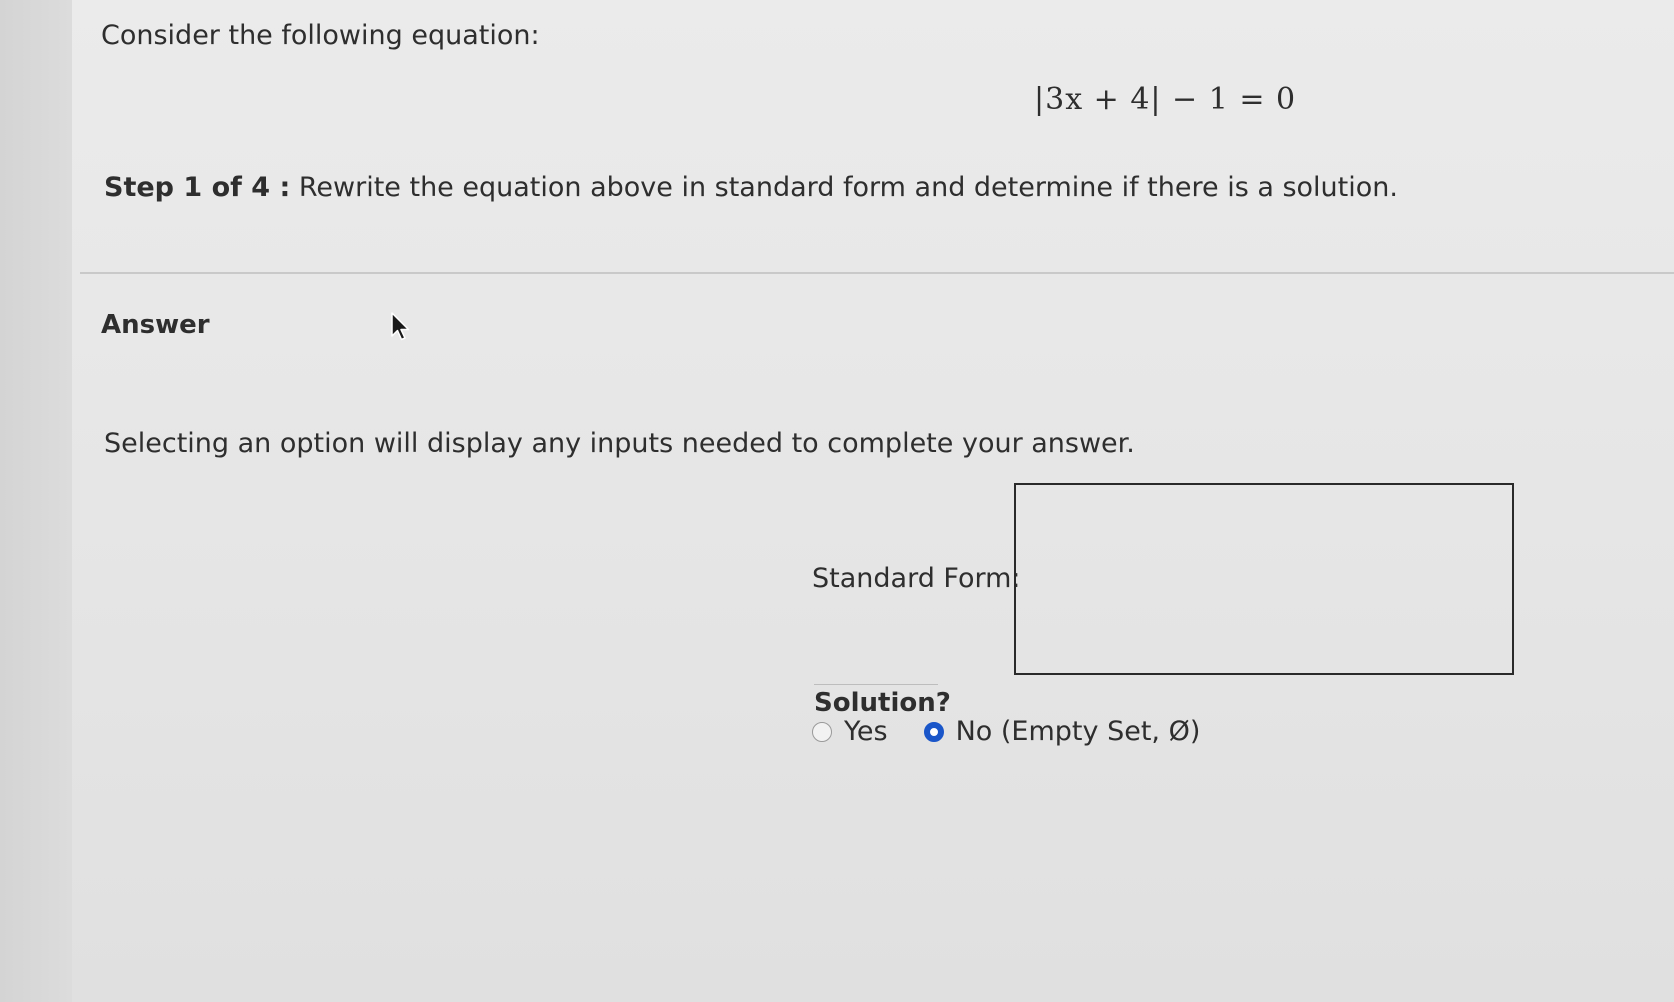  Describe the element at coordinates (197, 187) in the screenshot. I see `step-label: Step 1 of 4 :` at that location.